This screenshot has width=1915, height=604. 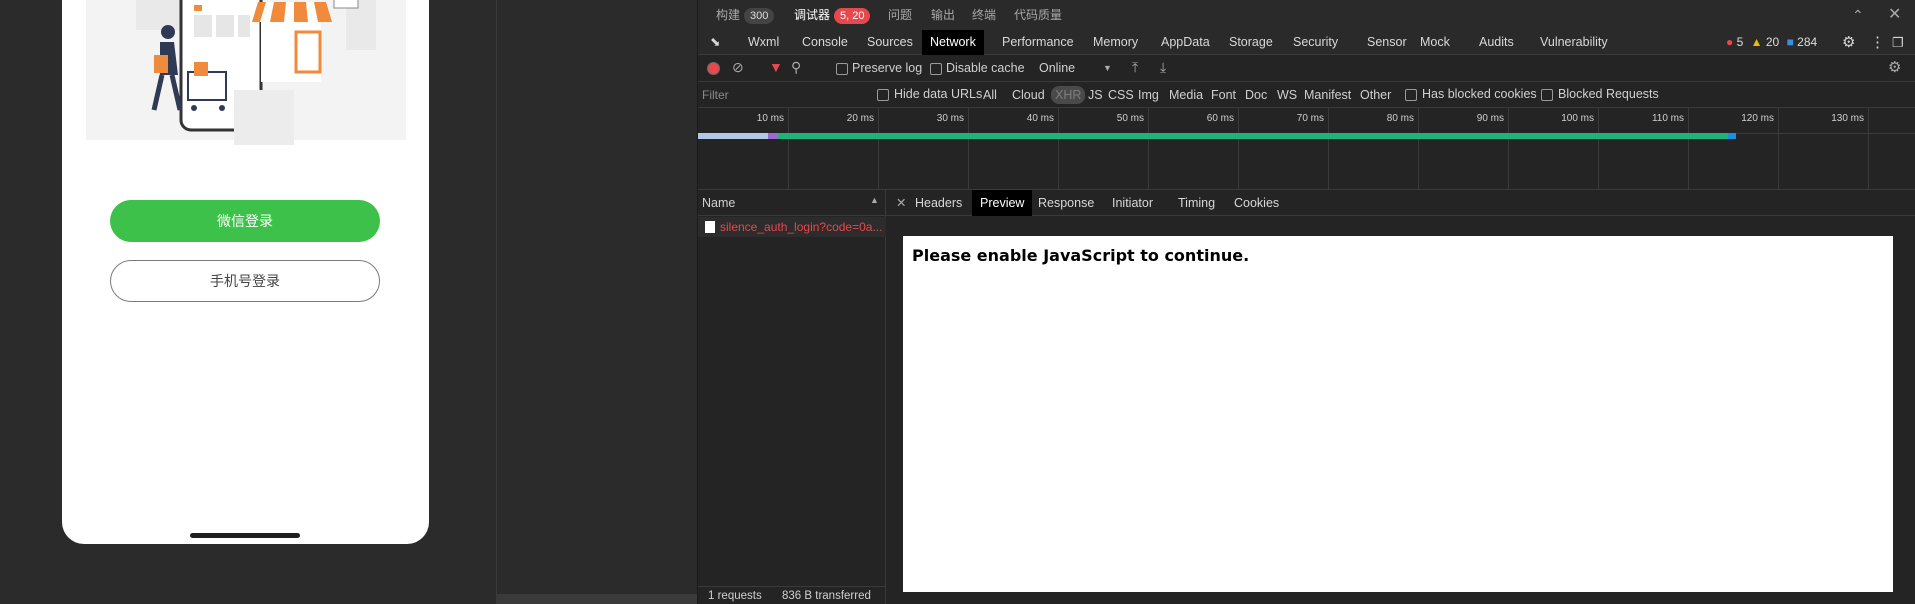 I want to click on tab-audits: Audits, so click(x=1496, y=42).